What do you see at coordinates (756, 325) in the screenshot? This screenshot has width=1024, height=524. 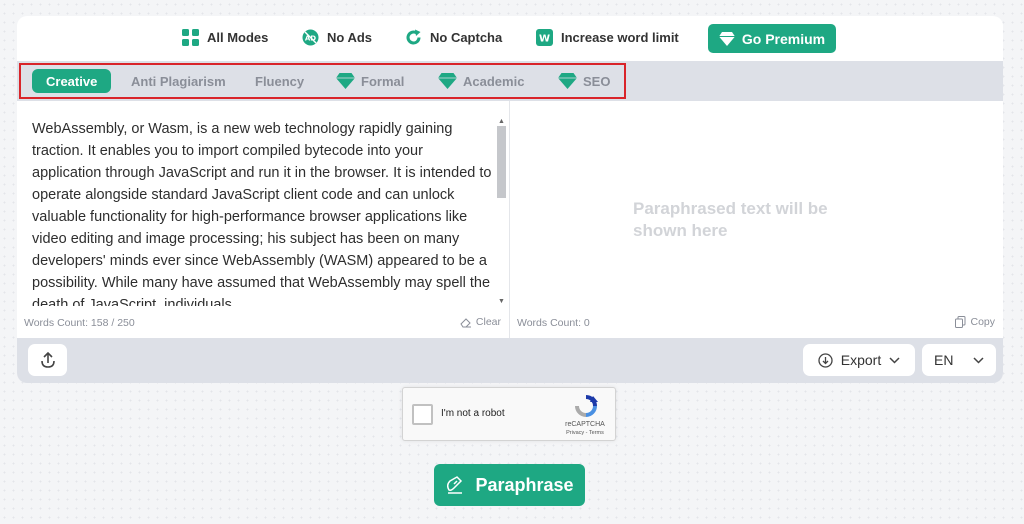 I see `output-footer: Words Count: 0 Copy` at bounding box center [756, 325].